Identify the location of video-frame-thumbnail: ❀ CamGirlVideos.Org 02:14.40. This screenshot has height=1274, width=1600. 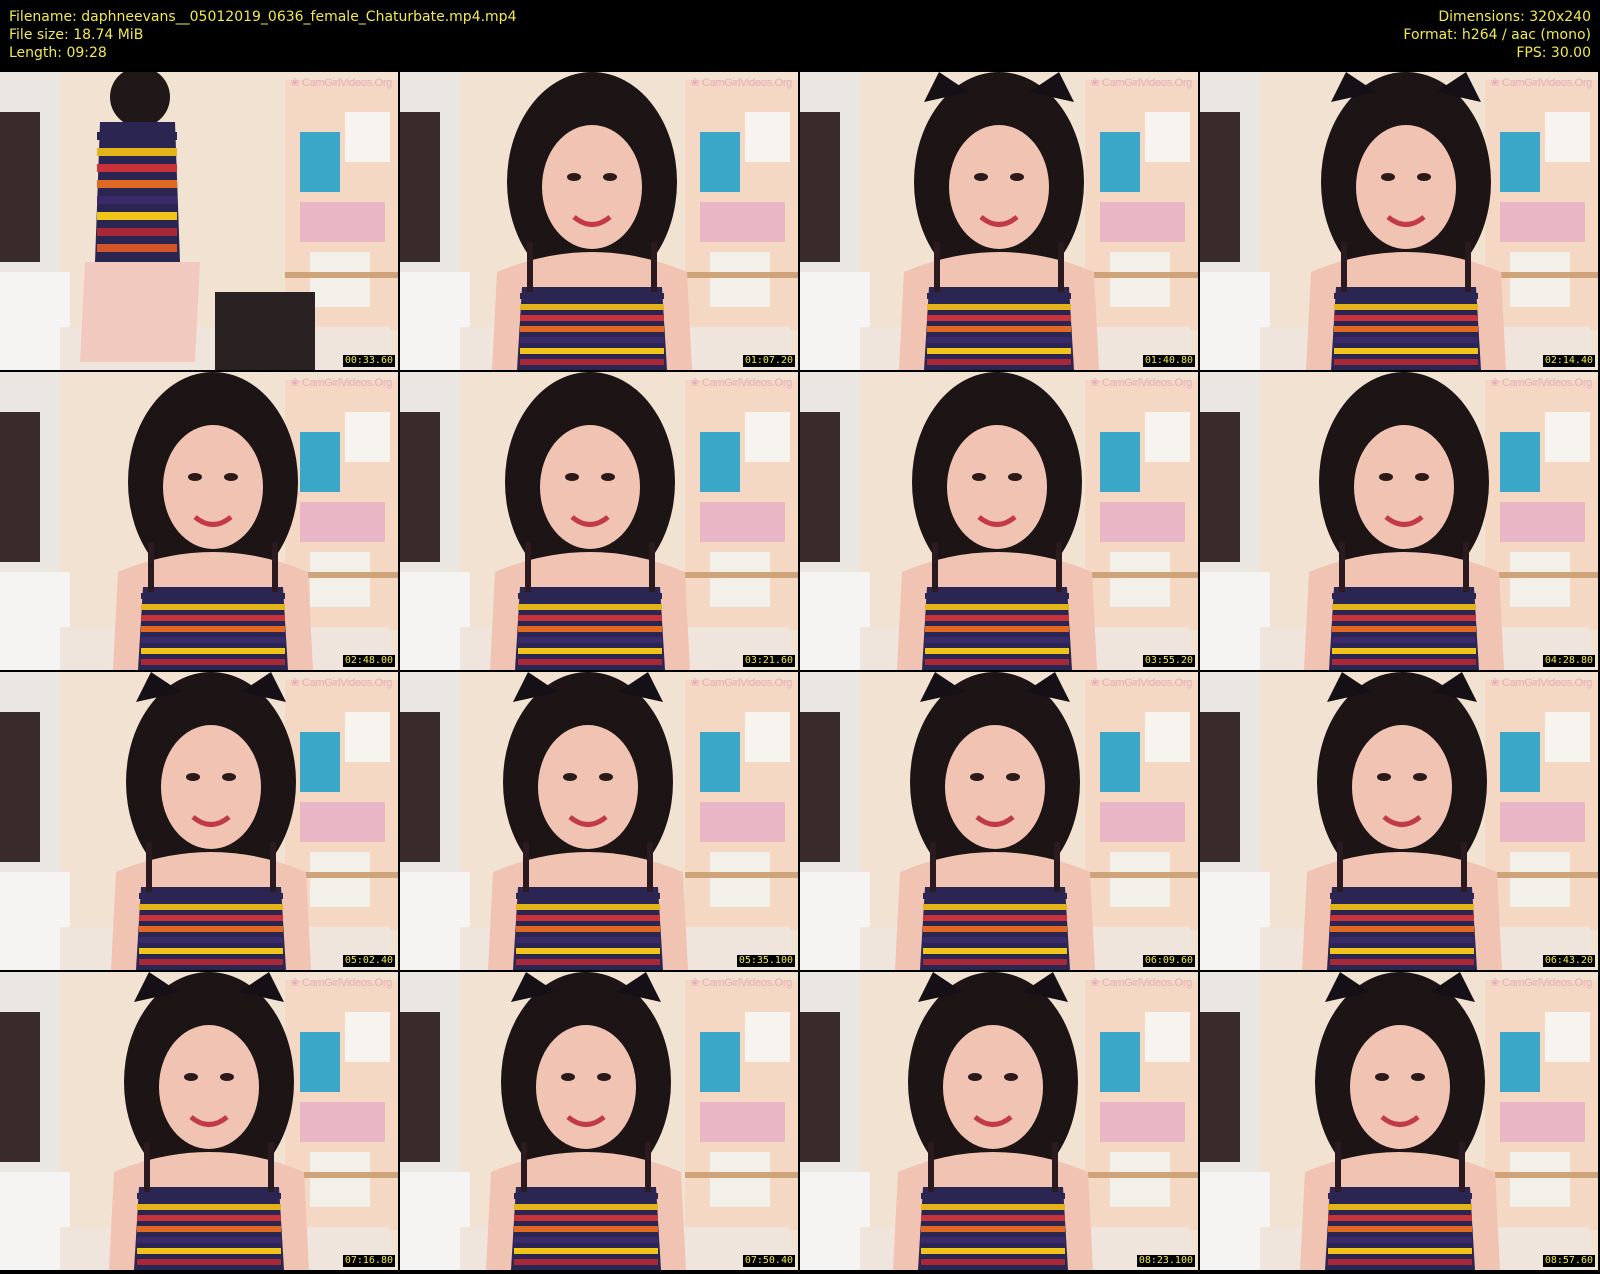
(1399, 221).